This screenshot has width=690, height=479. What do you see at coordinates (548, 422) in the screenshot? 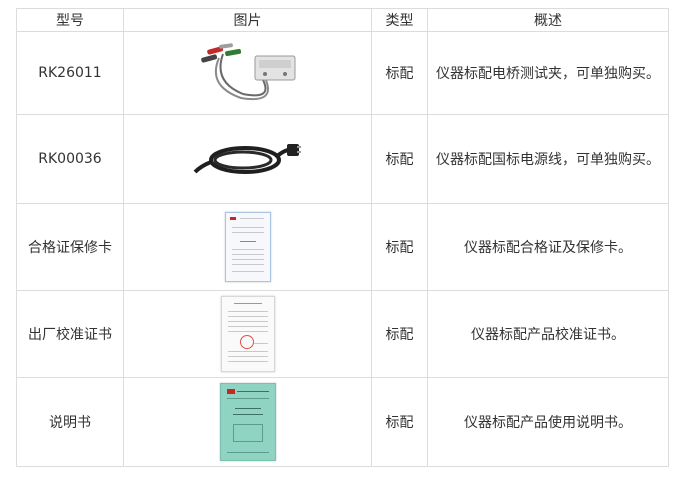
I see `cell-description: 仪器标配产品使用说明书。` at bounding box center [548, 422].